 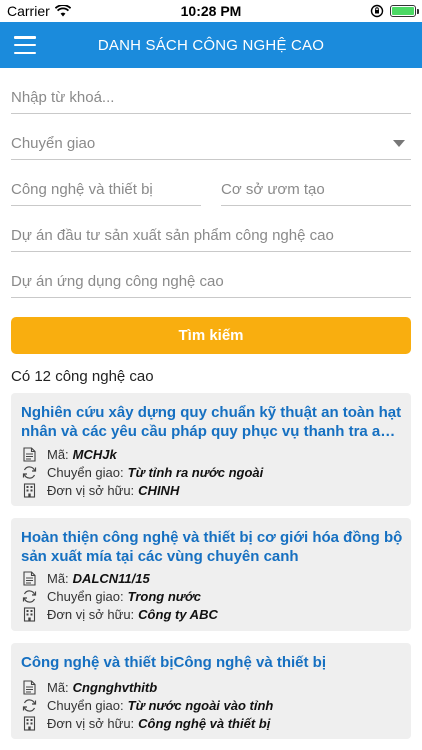 What do you see at coordinates (159, 490) in the screenshot?
I see `owner-value: CHINH` at bounding box center [159, 490].